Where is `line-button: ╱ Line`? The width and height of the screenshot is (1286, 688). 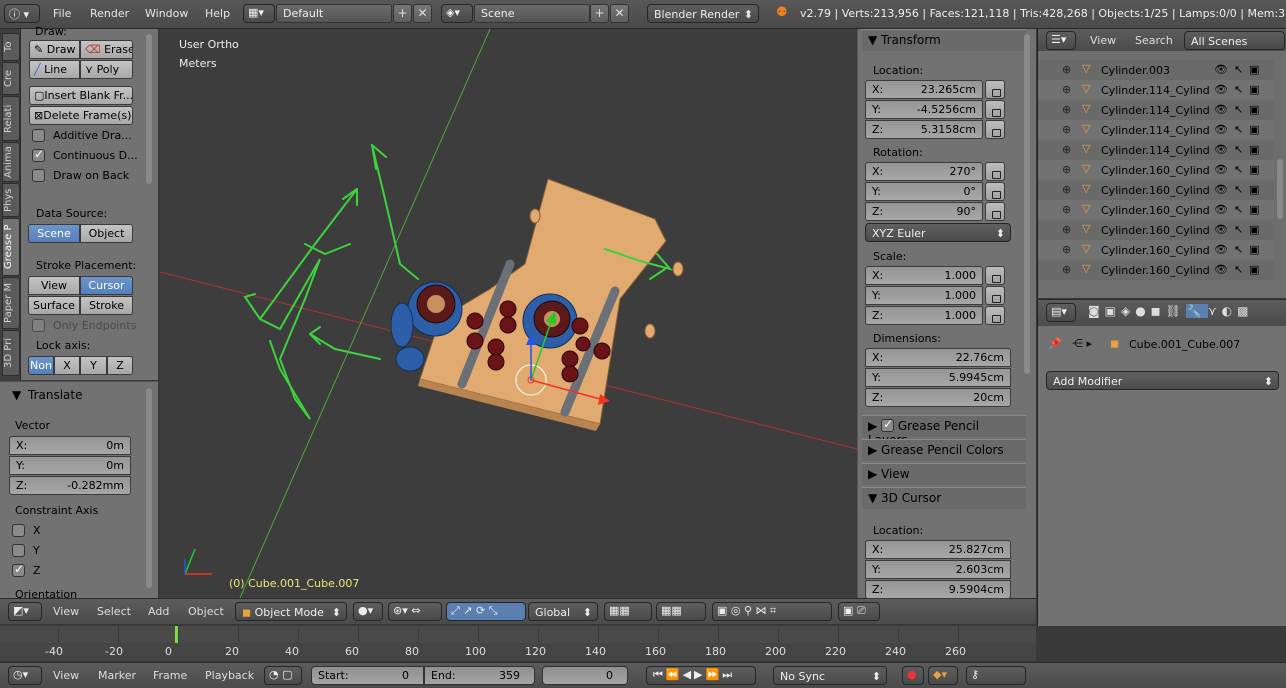
line-button: ╱ Line is located at coordinates (54, 69).